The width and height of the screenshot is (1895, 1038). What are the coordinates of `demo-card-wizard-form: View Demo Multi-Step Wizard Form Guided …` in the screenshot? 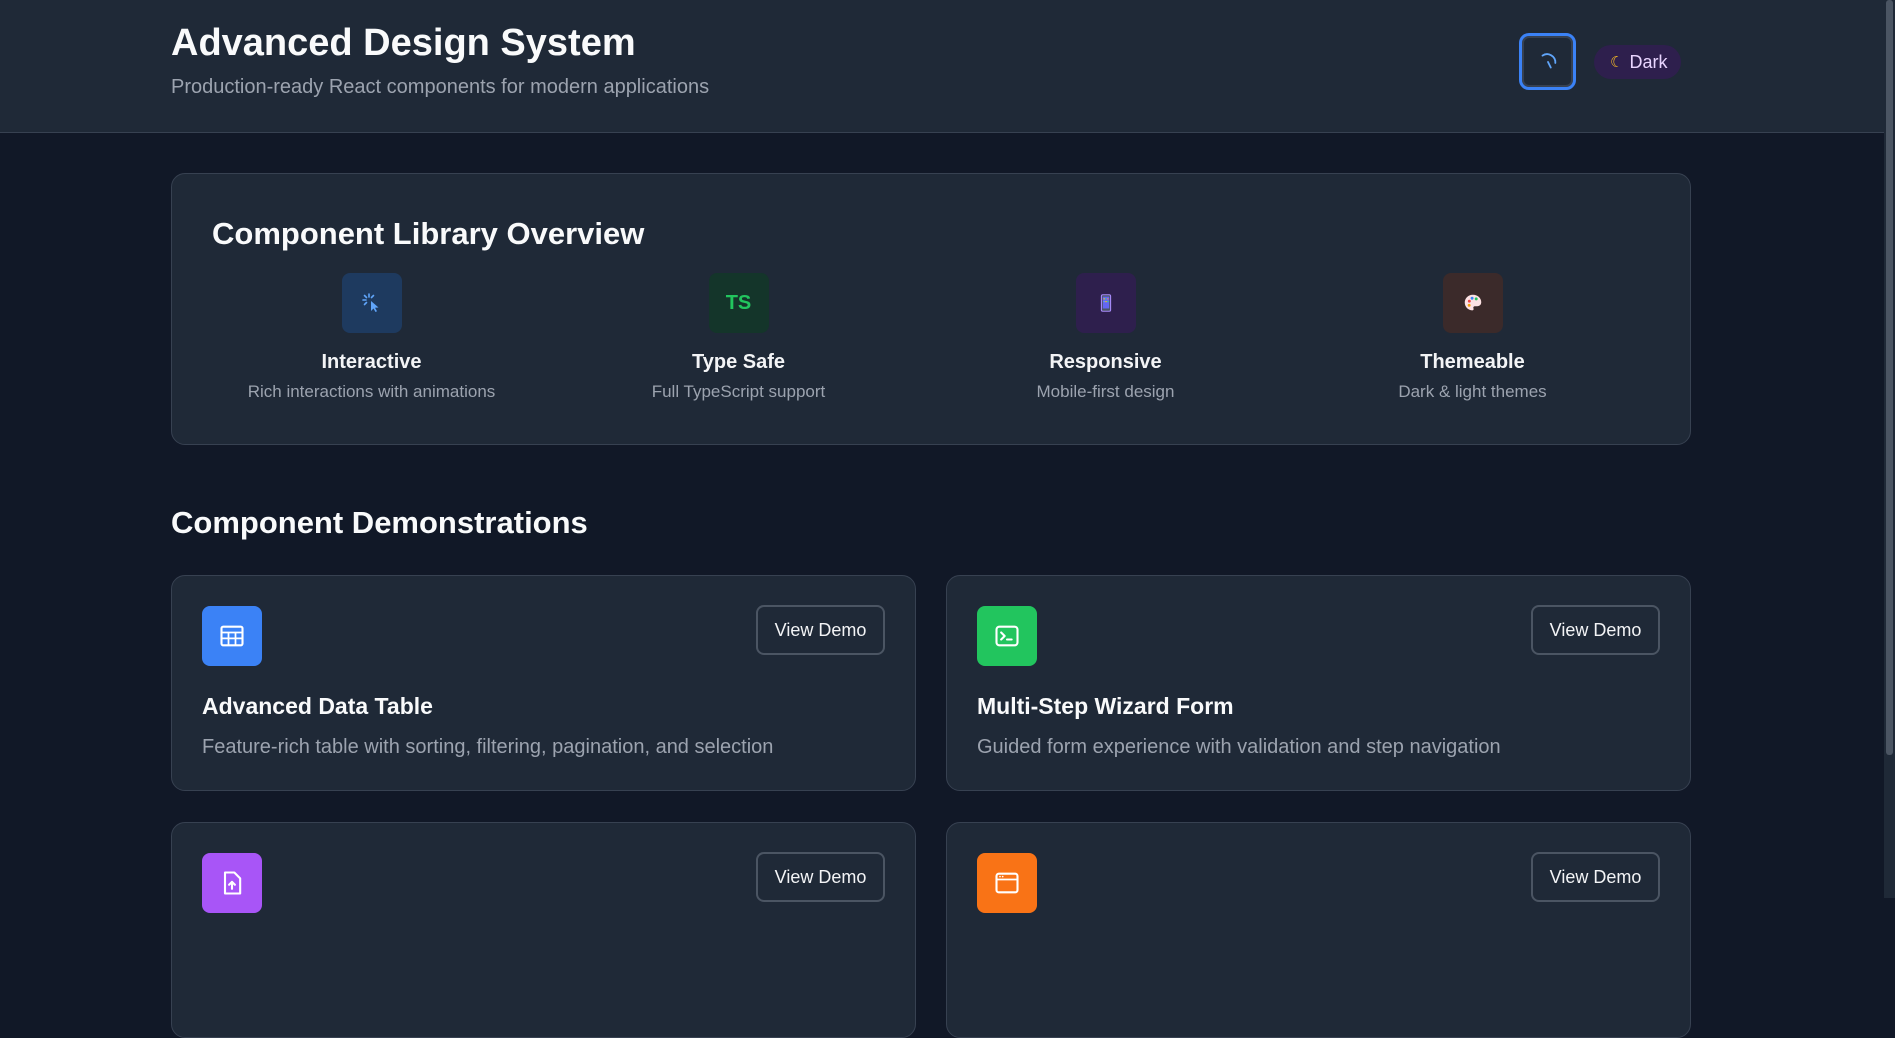 It's located at (1318, 683).